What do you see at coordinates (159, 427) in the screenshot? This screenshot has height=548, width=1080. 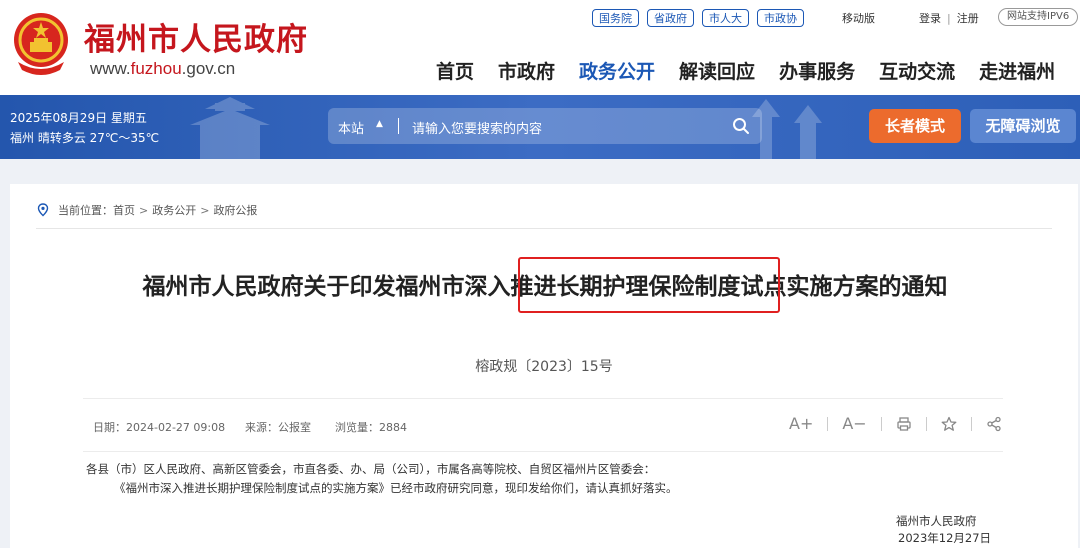 I see `publish-date: 日期：2024-02-27 09:08` at bounding box center [159, 427].